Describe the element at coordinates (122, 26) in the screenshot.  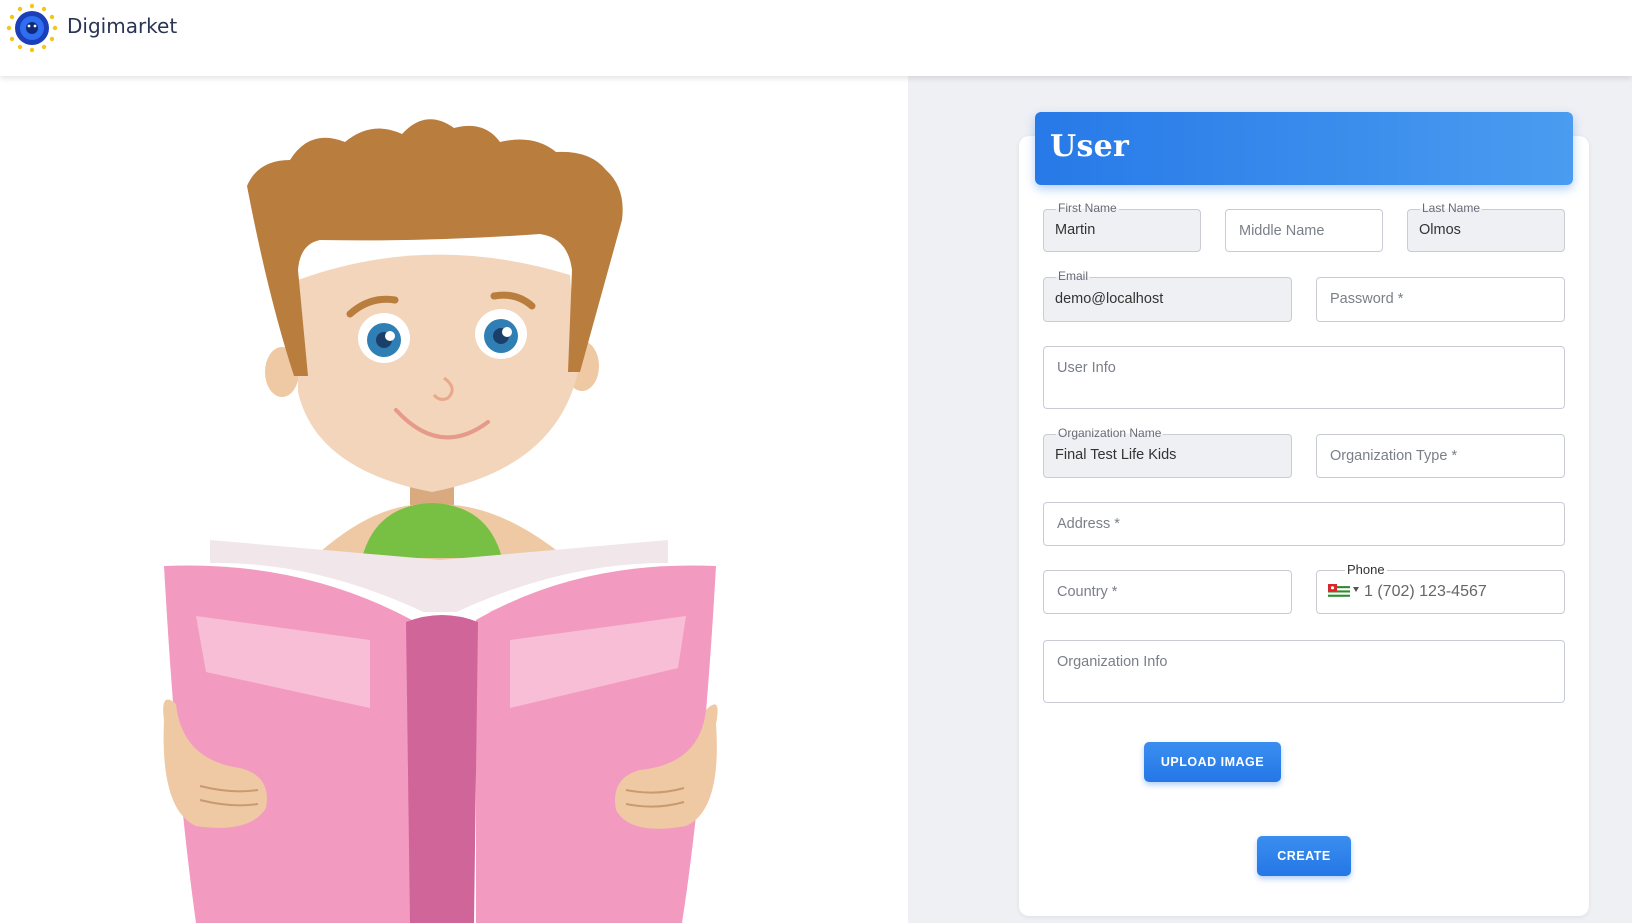
I see `brand-name: Digimarket` at that location.